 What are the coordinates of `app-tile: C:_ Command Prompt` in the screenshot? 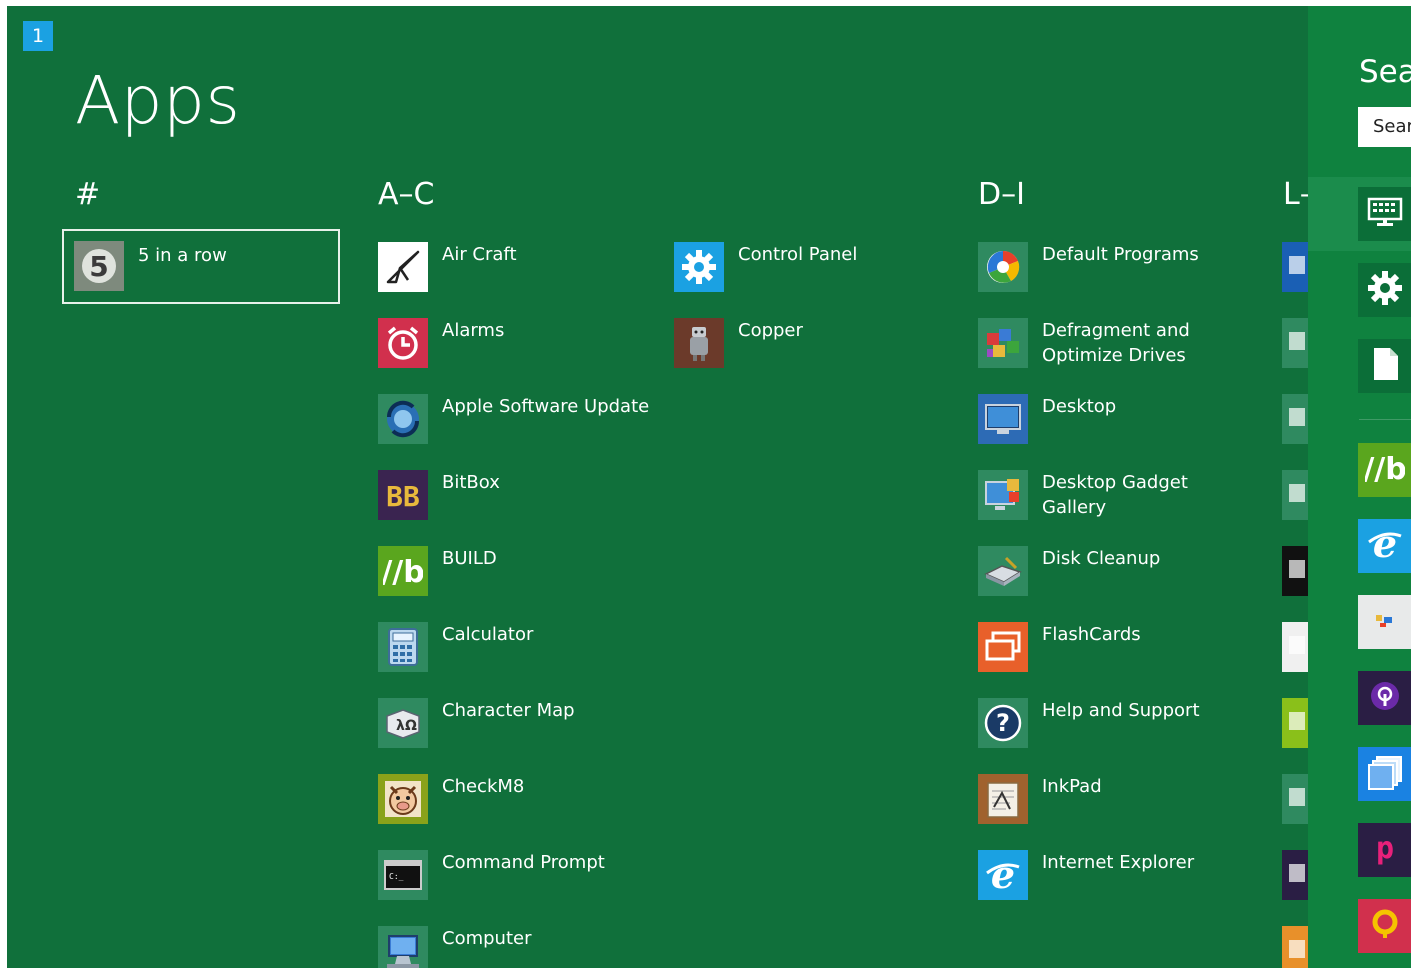 It's located at (523, 880).